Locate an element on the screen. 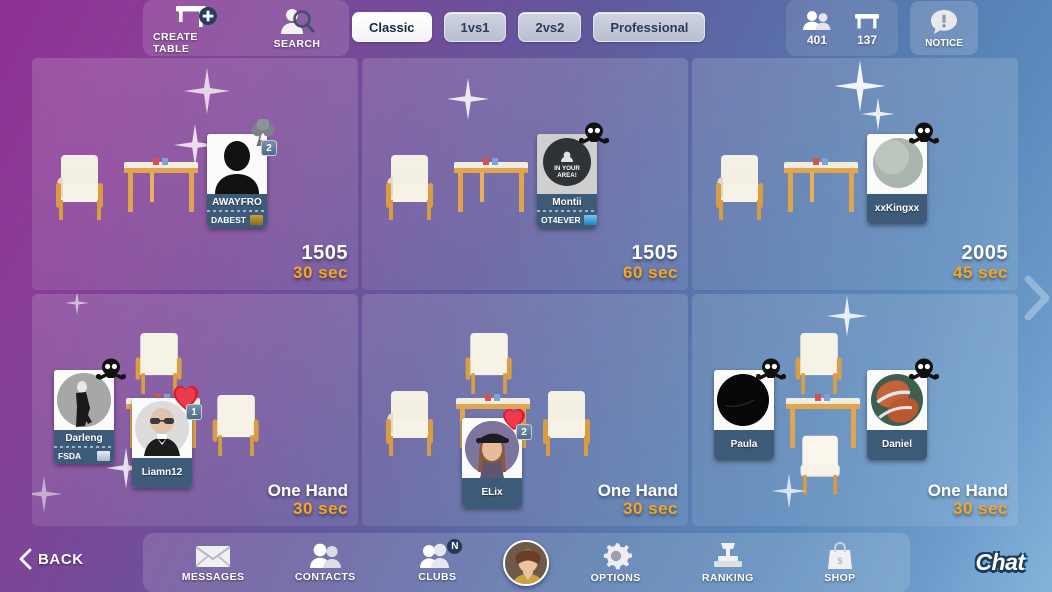 This screenshot has width=1052, height=592. table-info: 1505 30 sec is located at coordinates (320, 262).